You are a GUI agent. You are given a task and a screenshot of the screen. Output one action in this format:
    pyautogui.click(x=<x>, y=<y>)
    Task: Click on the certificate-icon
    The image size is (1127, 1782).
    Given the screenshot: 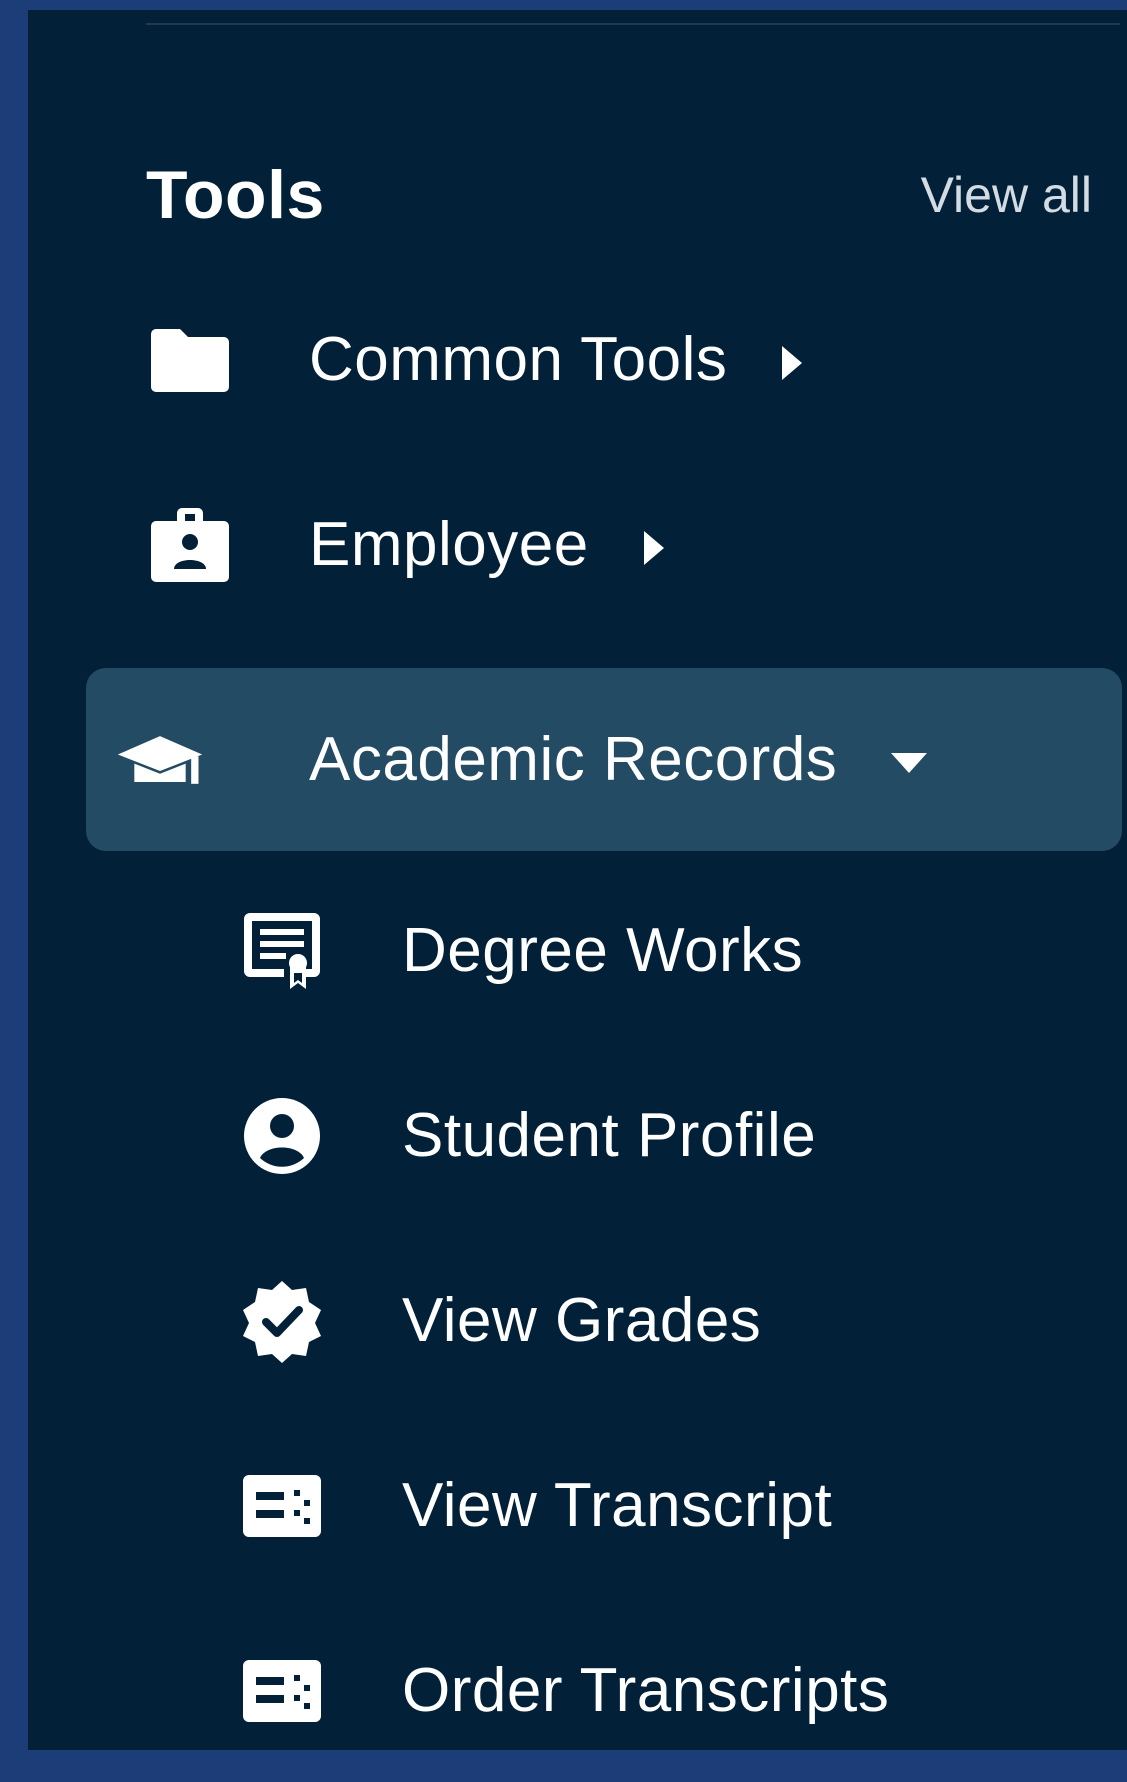 What is the action you would take?
    pyautogui.click(x=282, y=951)
    